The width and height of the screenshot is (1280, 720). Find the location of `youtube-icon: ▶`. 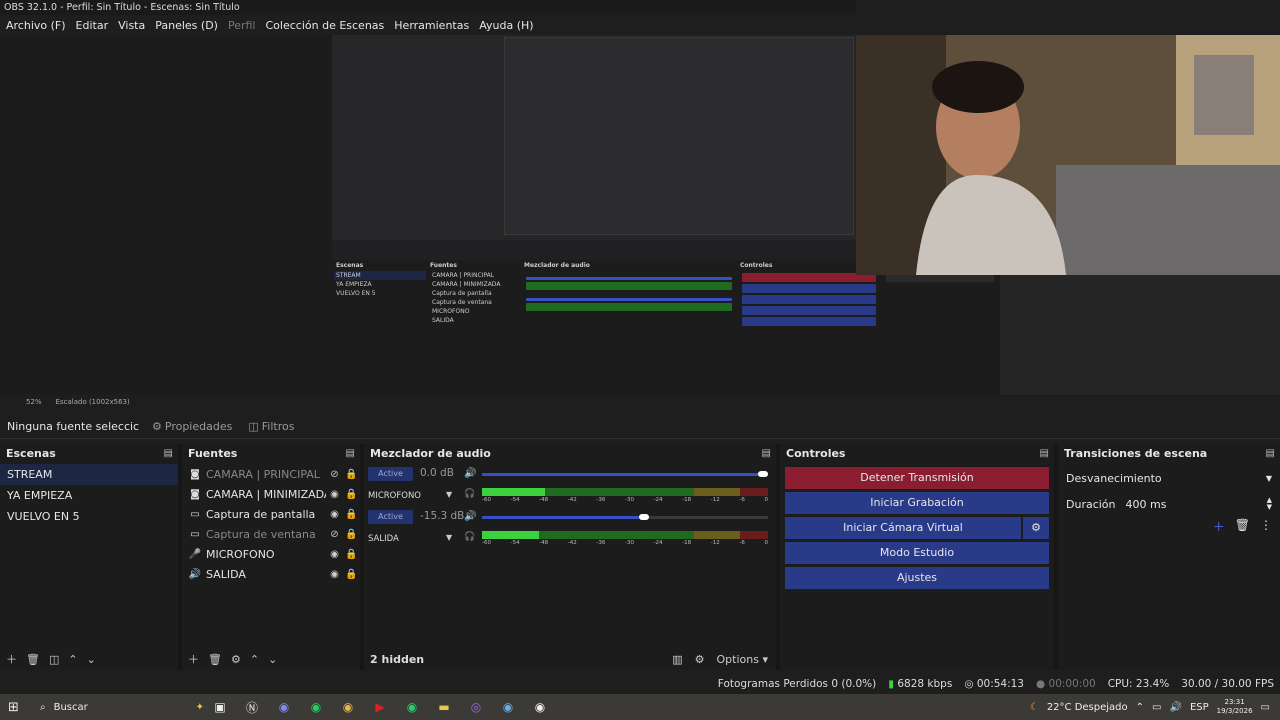

youtube-icon: ▶ is located at coordinates (380, 707).